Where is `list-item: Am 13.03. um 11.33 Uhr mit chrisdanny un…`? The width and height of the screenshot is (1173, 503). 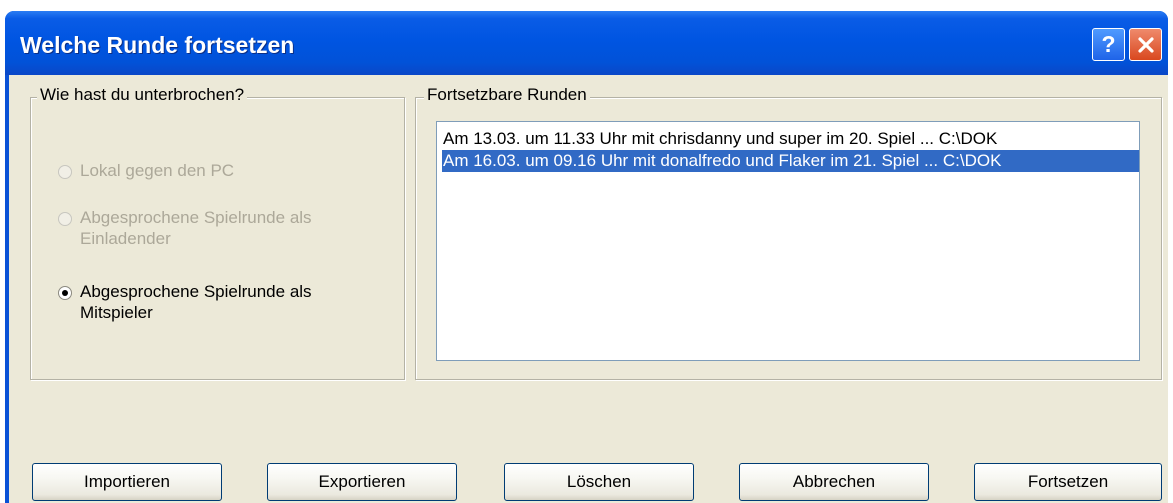 list-item: Am 13.03. um 11.33 Uhr mit chrisdanny un… is located at coordinates (790, 139).